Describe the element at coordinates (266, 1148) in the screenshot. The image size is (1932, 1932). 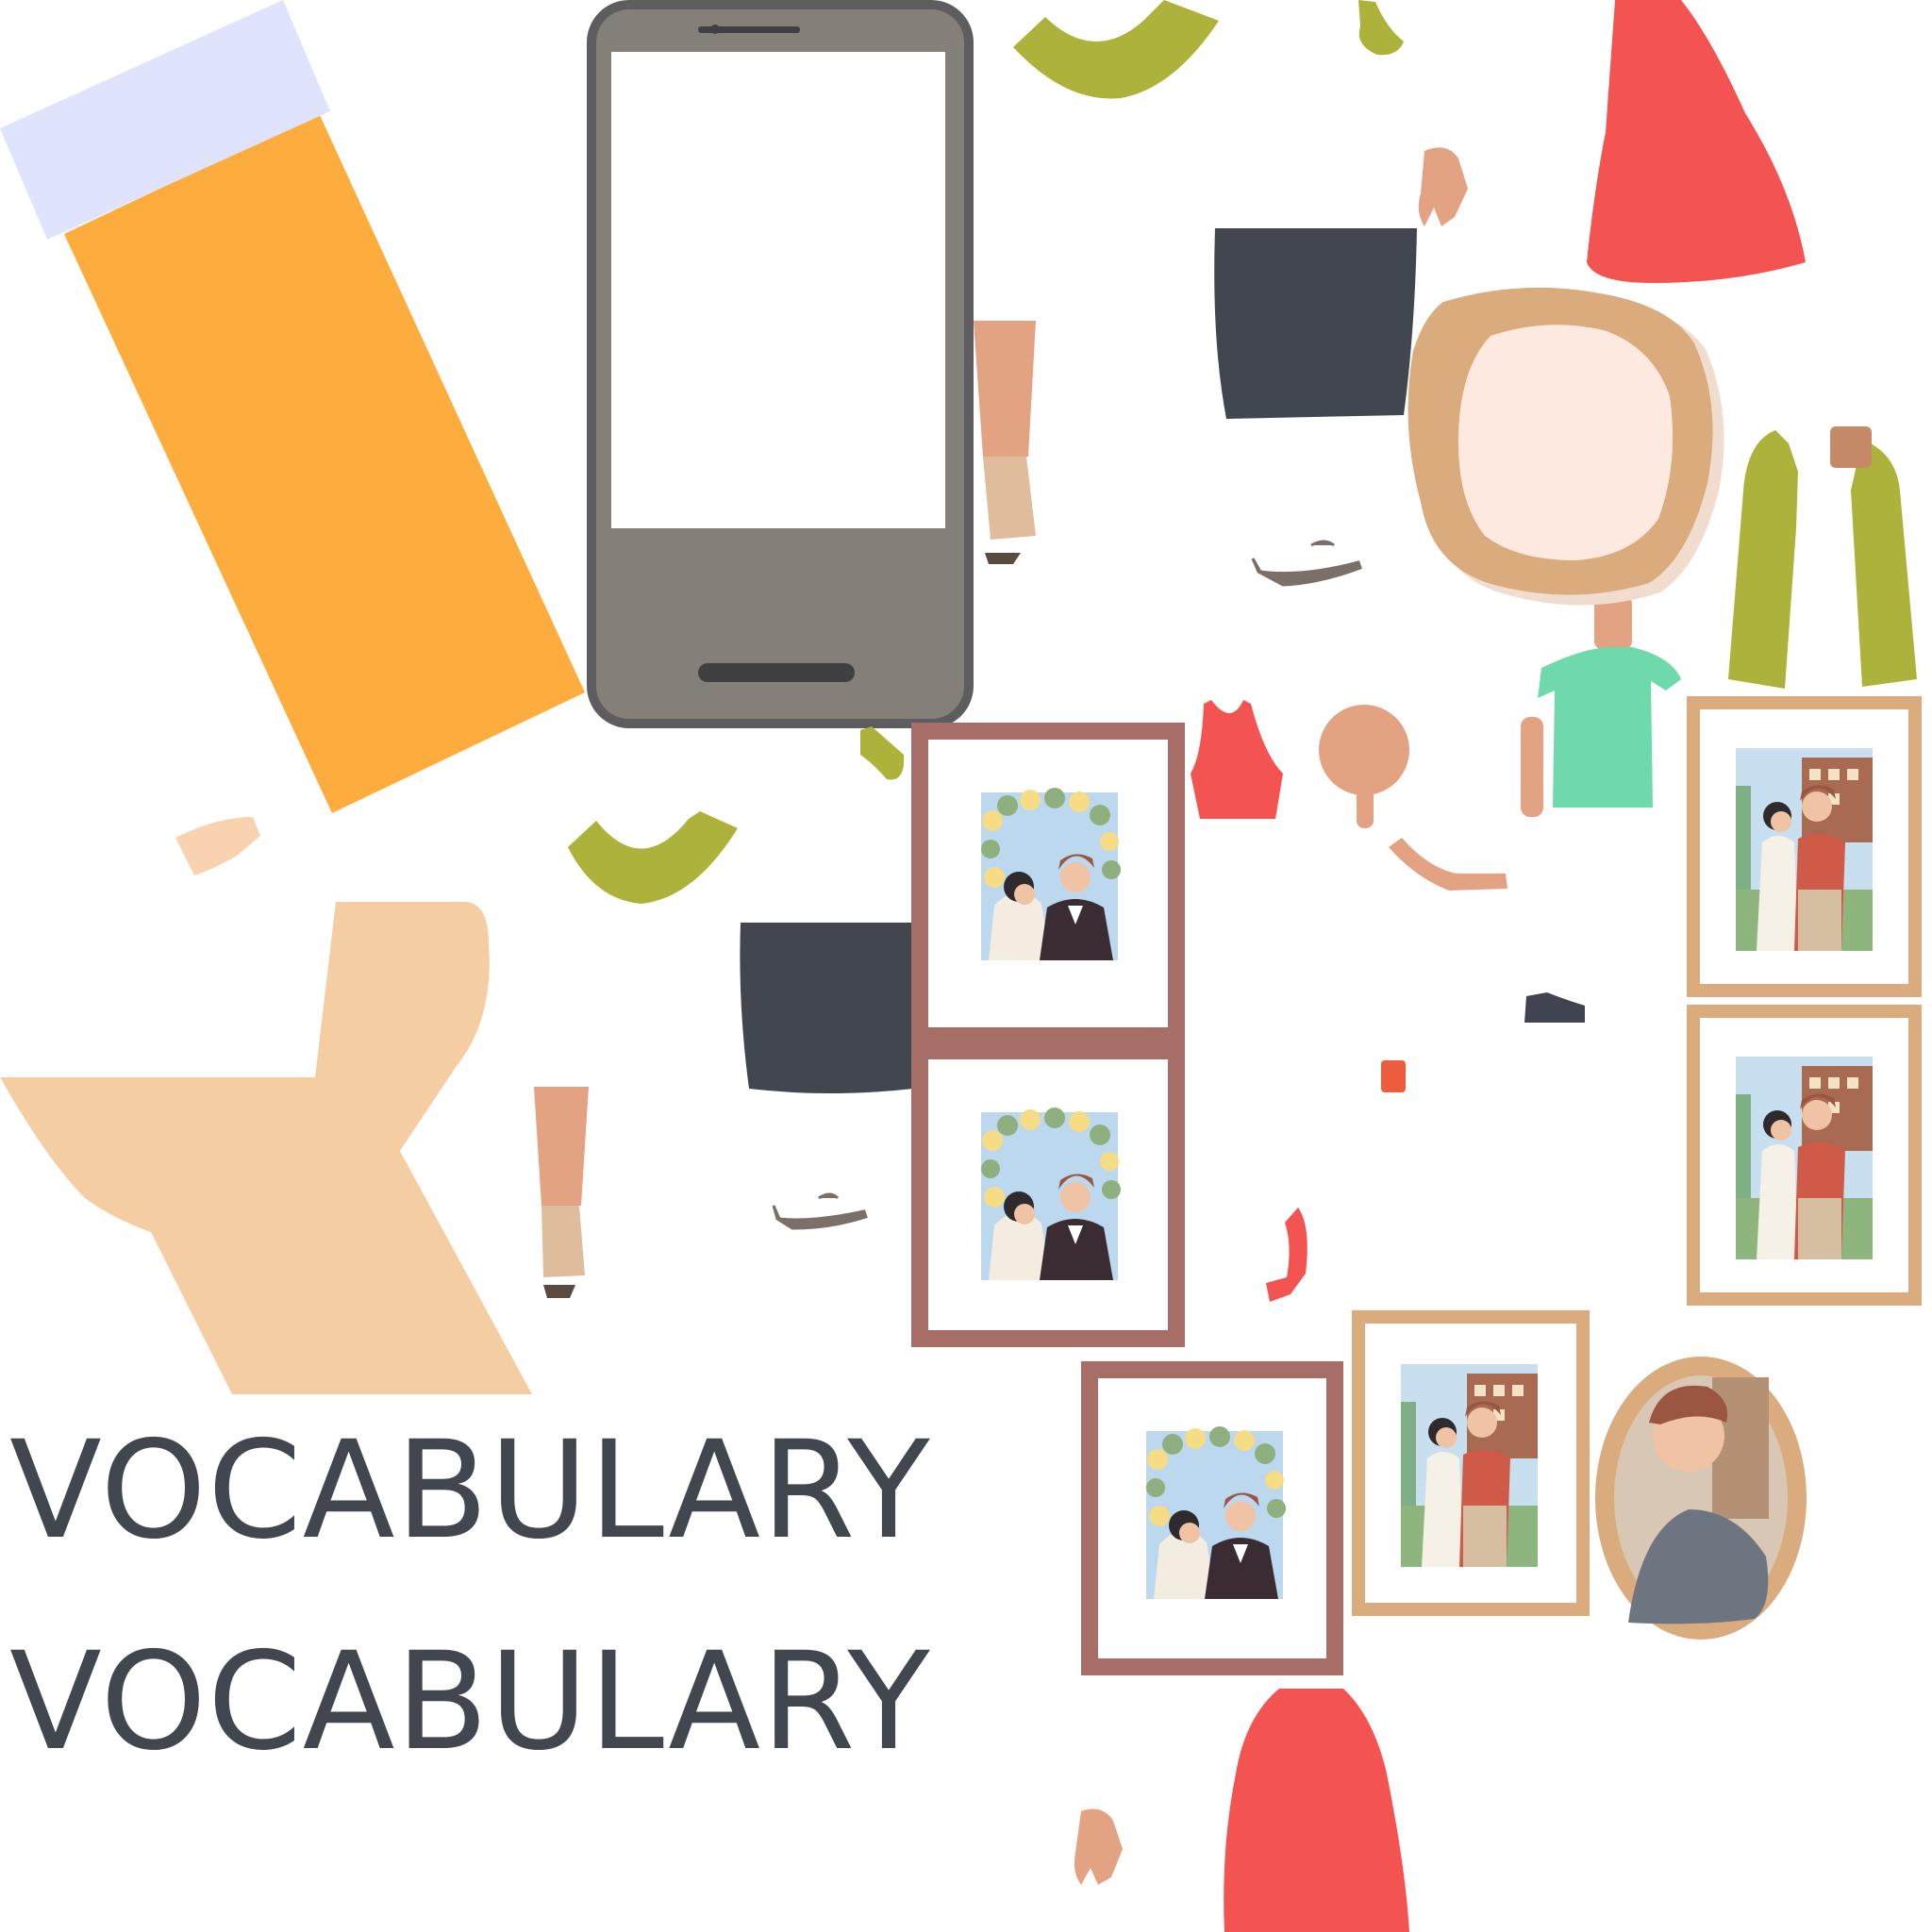
I see `toilet-icon` at that location.